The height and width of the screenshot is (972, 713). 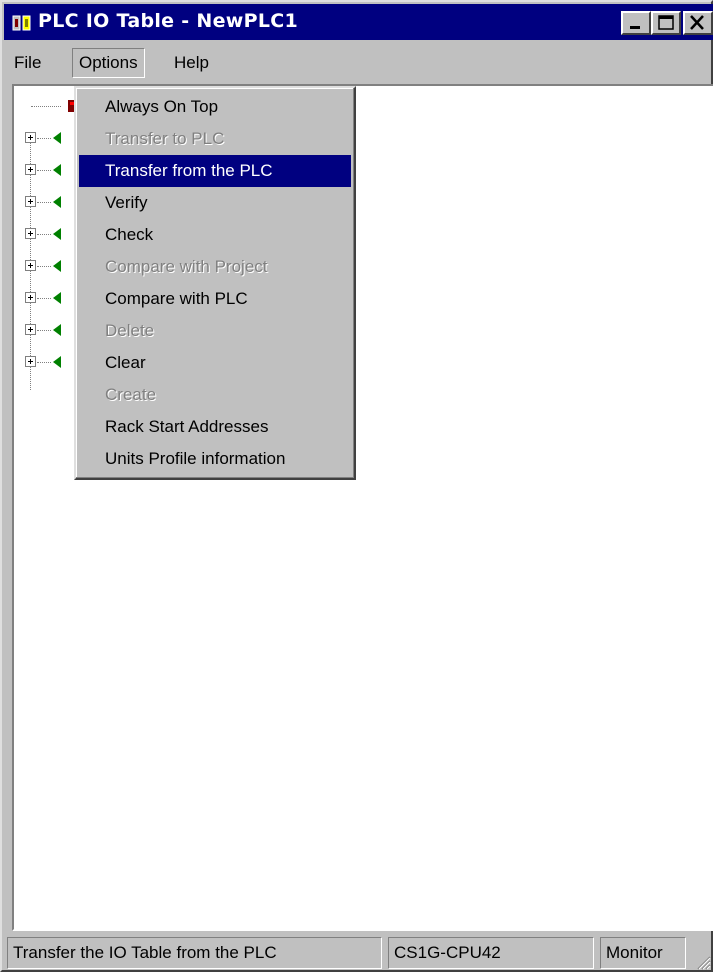 I want to click on menu-help: Help, so click(x=191, y=63).